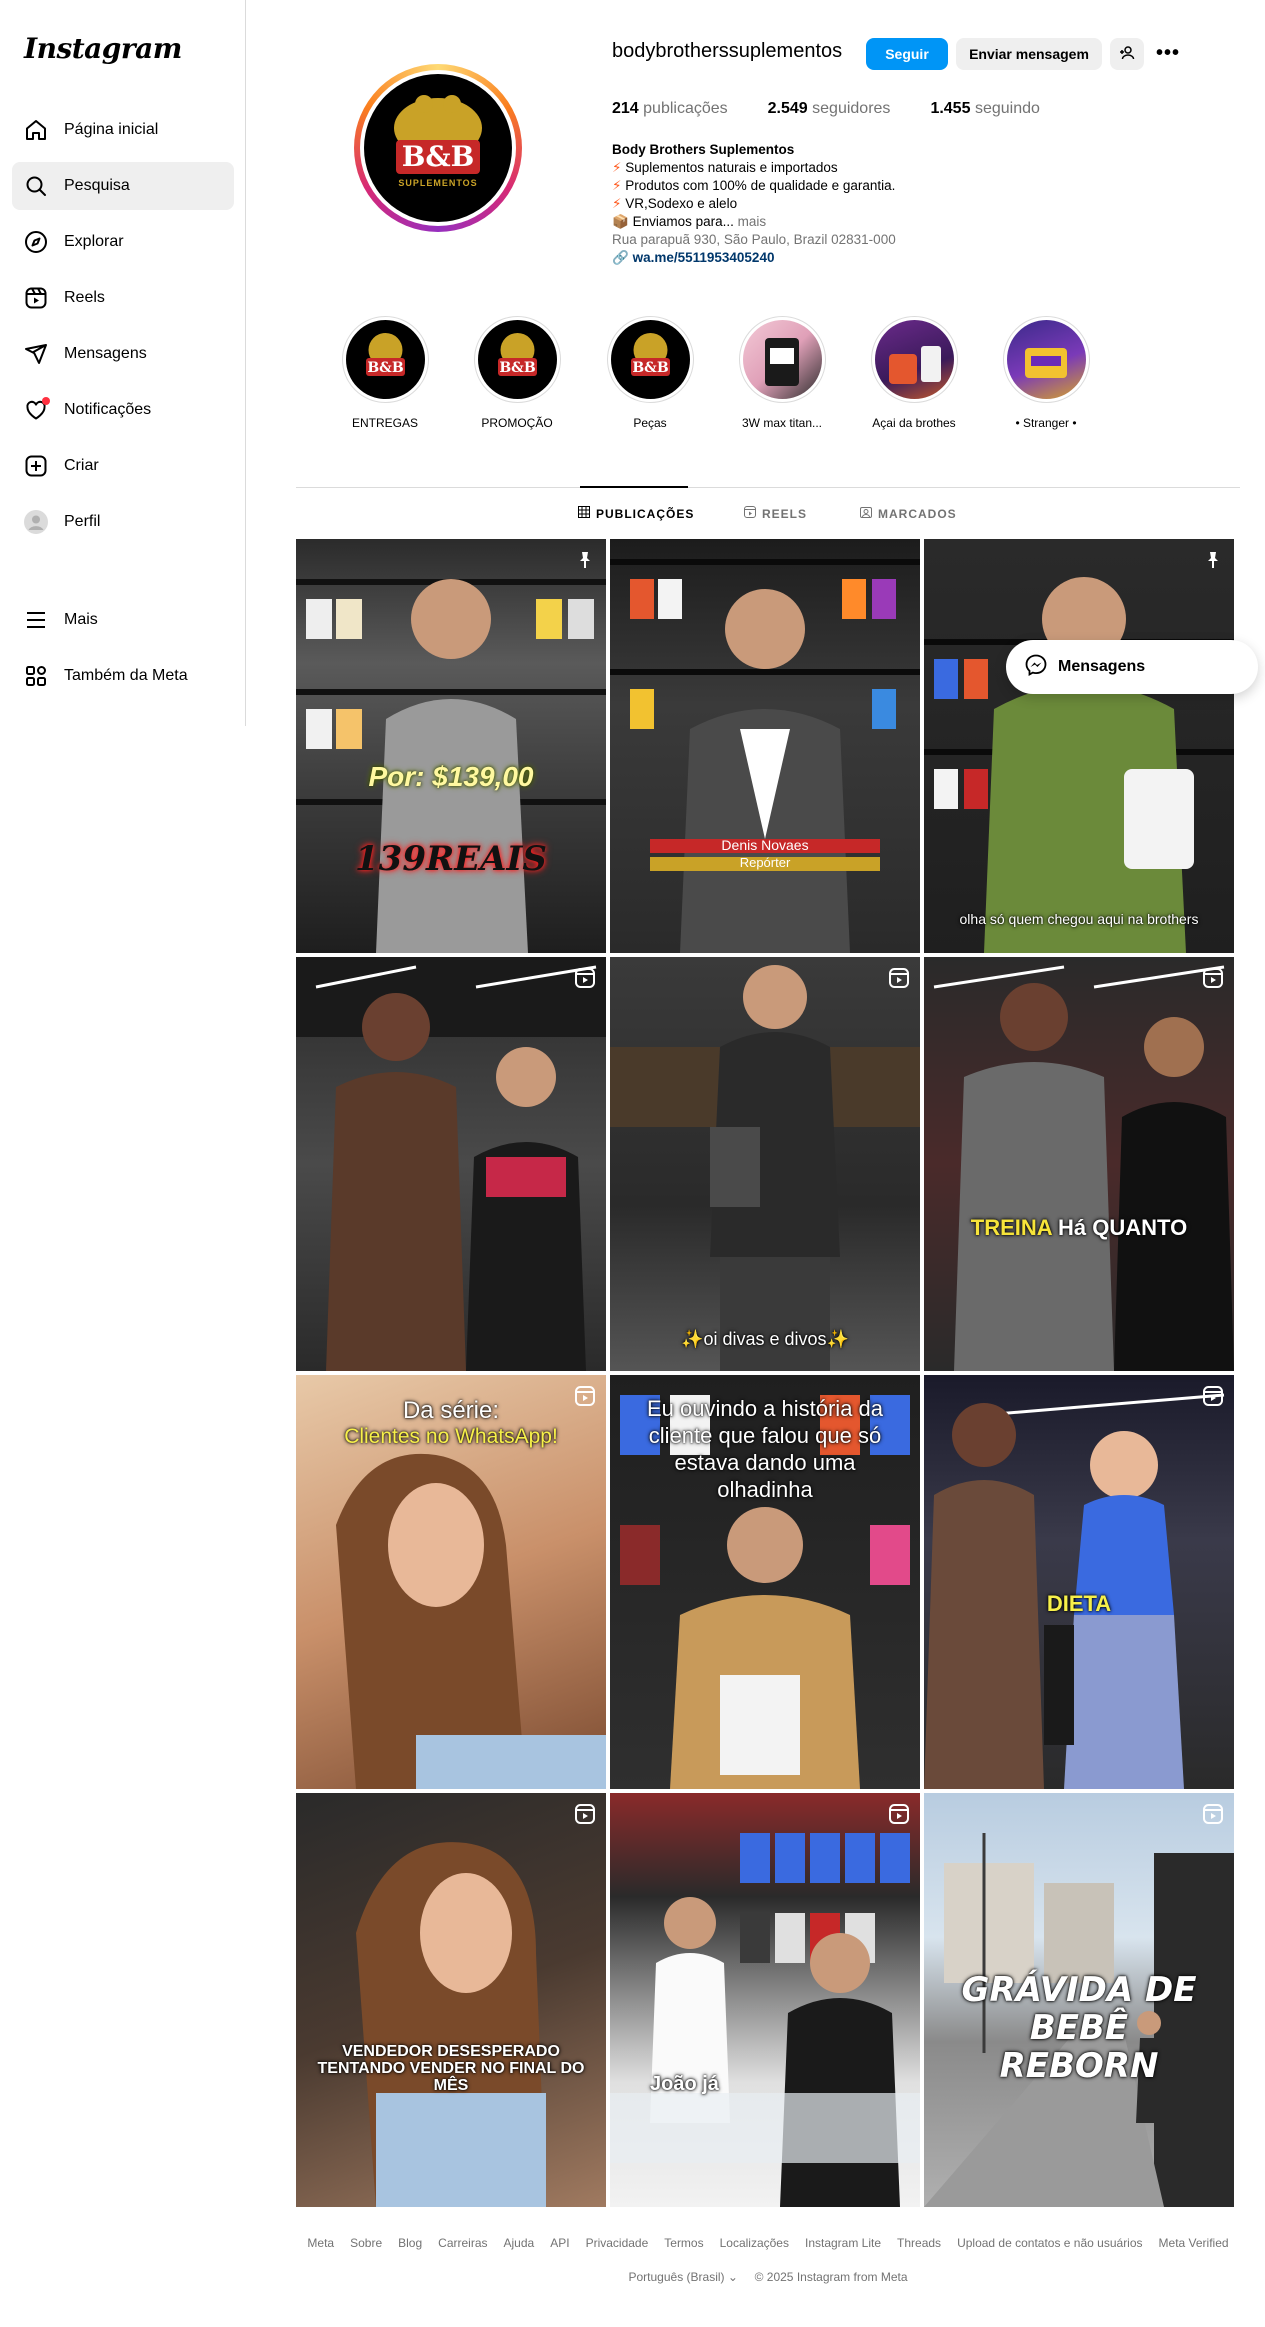 This screenshot has width=1265, height=2327. What do you see at coordinates (675, 203) in the screenshot?
I see `bio-line: ⚡ VR,Sodexo e alelo` at bounding box center [675, 203].